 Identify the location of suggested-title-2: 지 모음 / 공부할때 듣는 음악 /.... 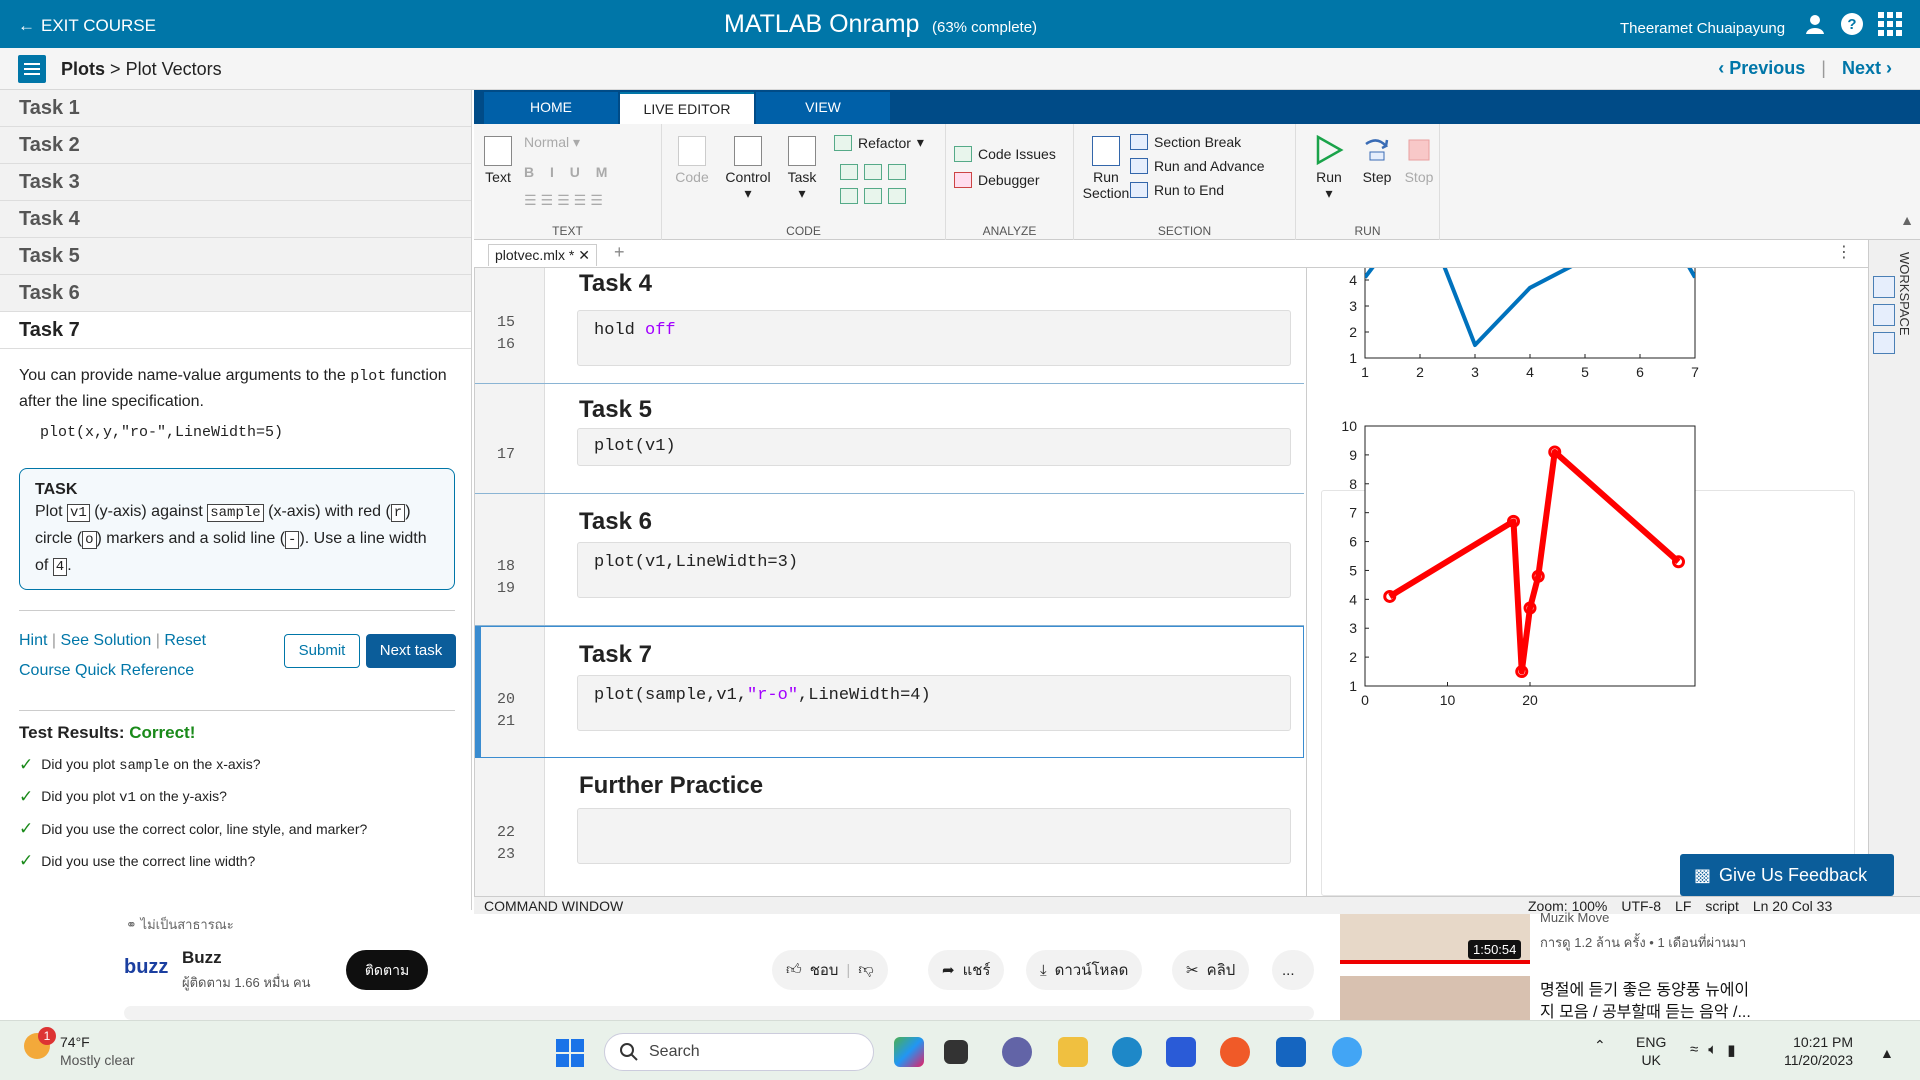
(1645, 1010).